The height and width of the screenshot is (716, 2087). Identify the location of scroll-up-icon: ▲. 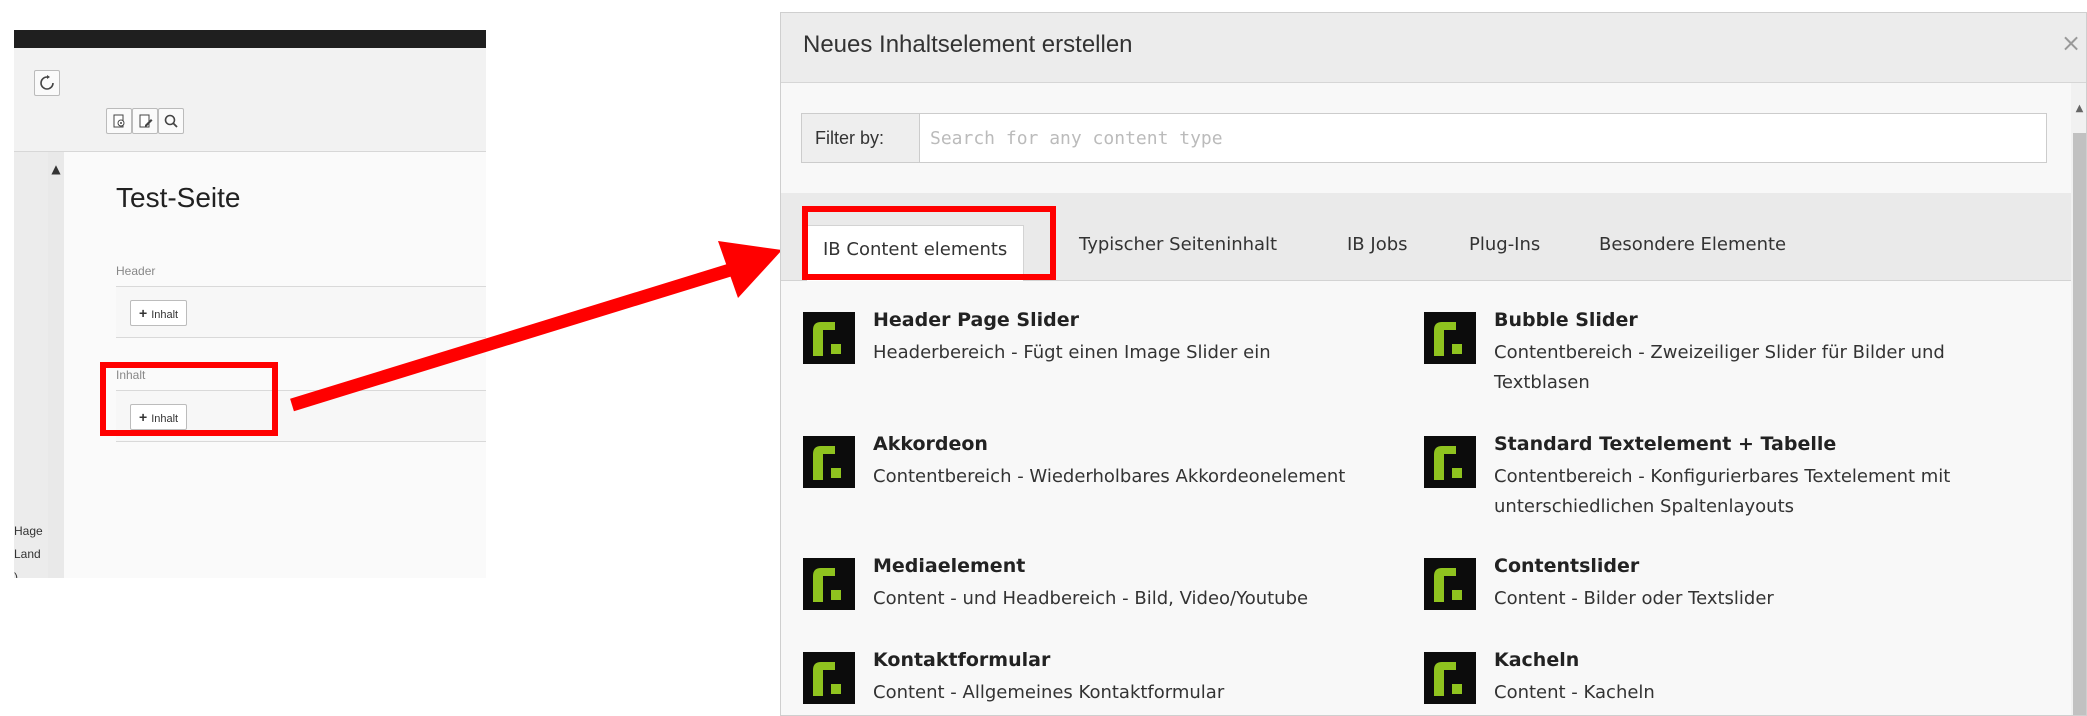
(2078, 108).